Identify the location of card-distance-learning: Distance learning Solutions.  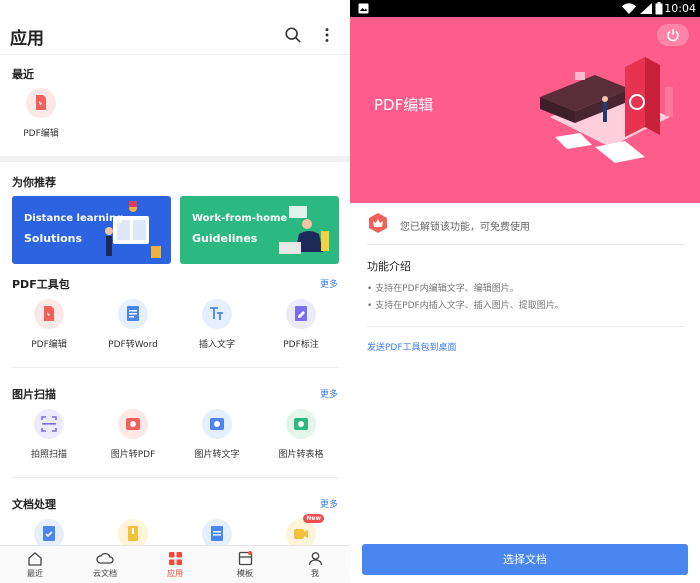
(91, 230).